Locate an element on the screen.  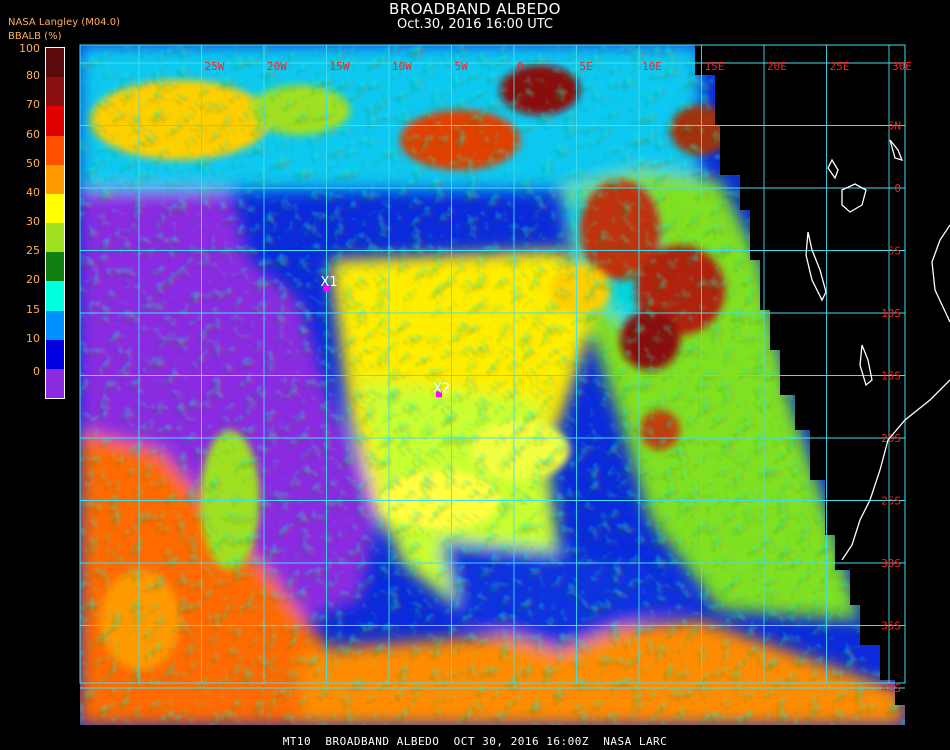
longitude-label: 25W is located at coordinates (215, 66).